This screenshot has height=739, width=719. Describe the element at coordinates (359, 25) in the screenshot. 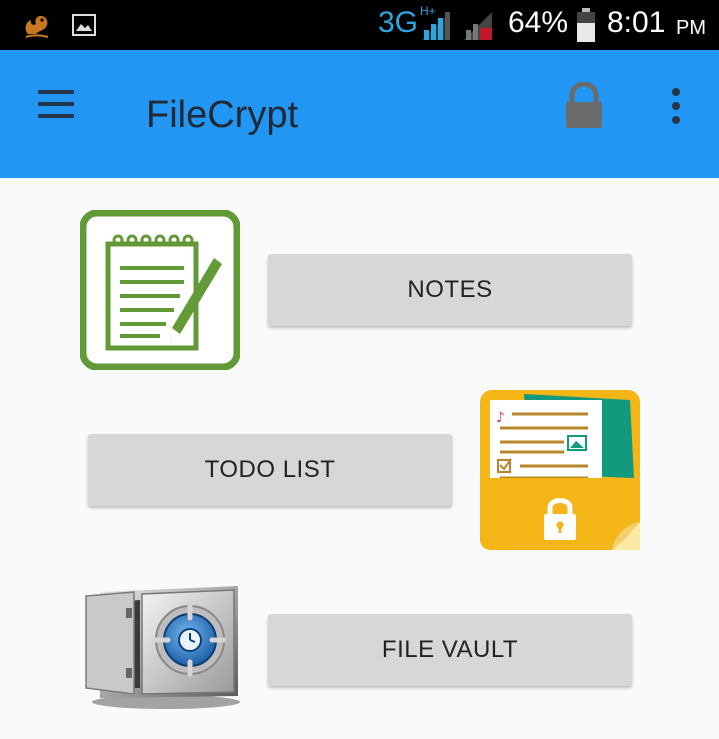

I see `status-bar: 3G H+ 64% 8:01 PM` at that location.